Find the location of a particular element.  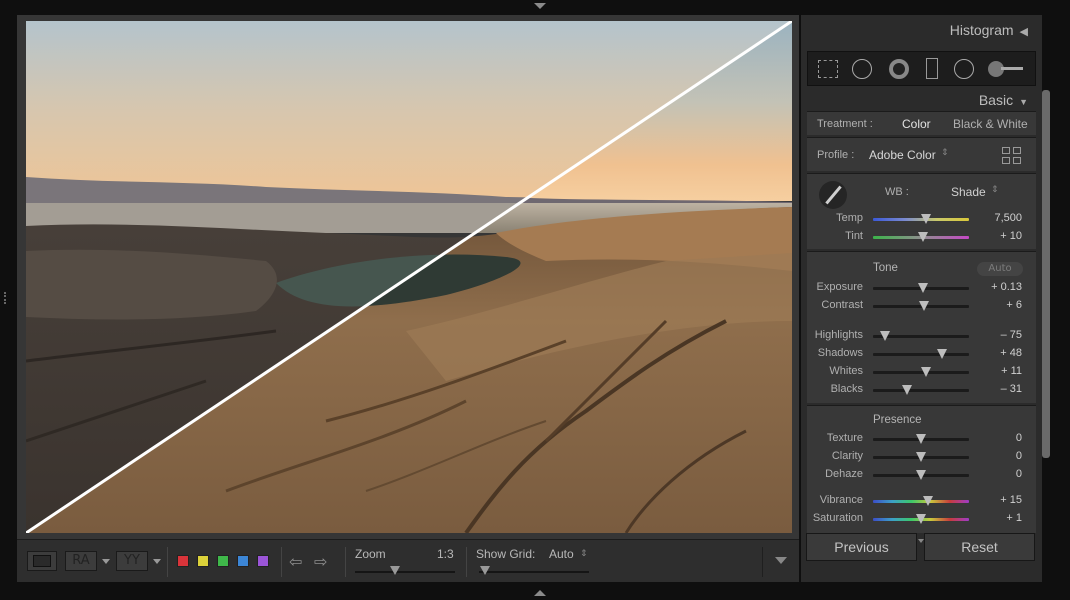

contrast-slider-value: + 6 is located at coordinates (997, 305).